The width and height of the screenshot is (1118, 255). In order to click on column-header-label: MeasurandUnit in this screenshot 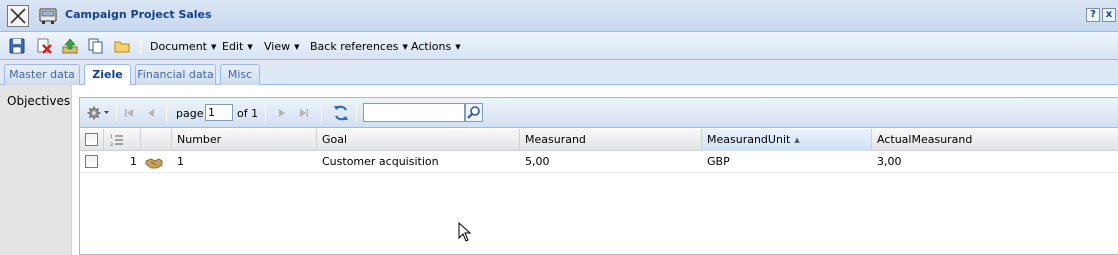, I will do `click(749, 139)`.